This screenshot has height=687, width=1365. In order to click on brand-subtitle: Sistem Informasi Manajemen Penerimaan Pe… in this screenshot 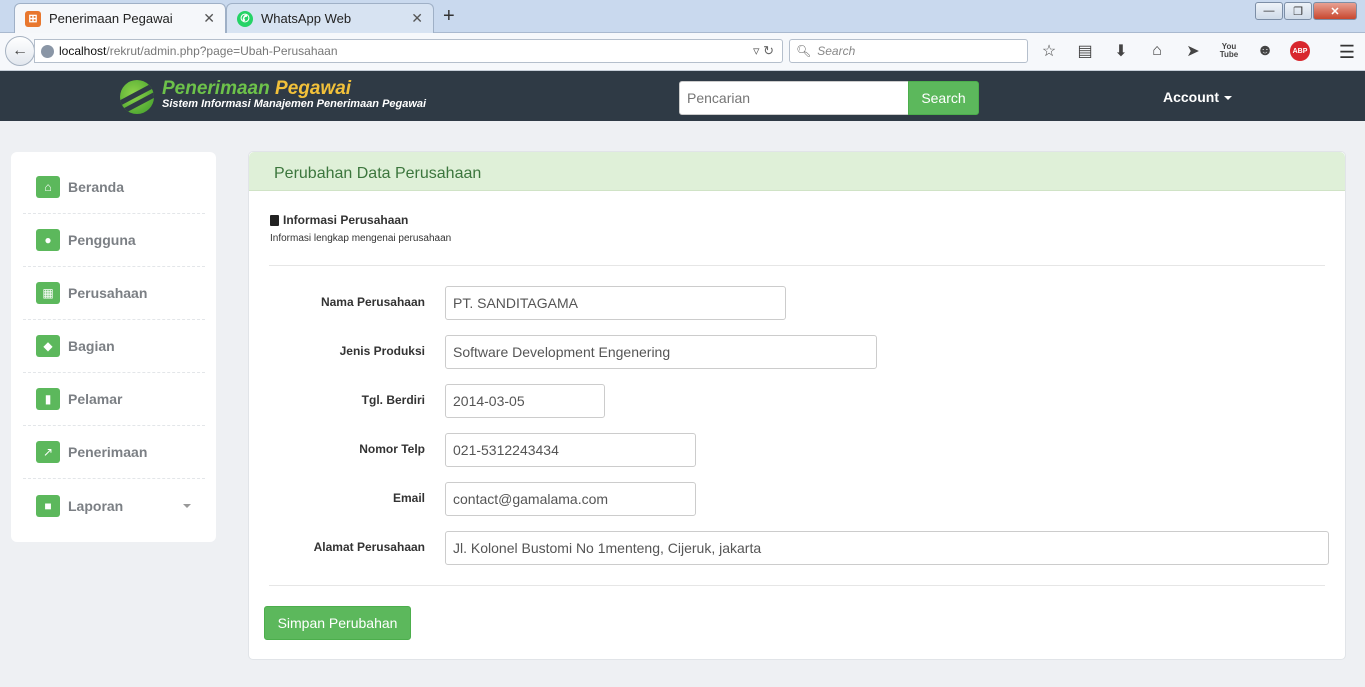, I will do `click(294, 104)`.